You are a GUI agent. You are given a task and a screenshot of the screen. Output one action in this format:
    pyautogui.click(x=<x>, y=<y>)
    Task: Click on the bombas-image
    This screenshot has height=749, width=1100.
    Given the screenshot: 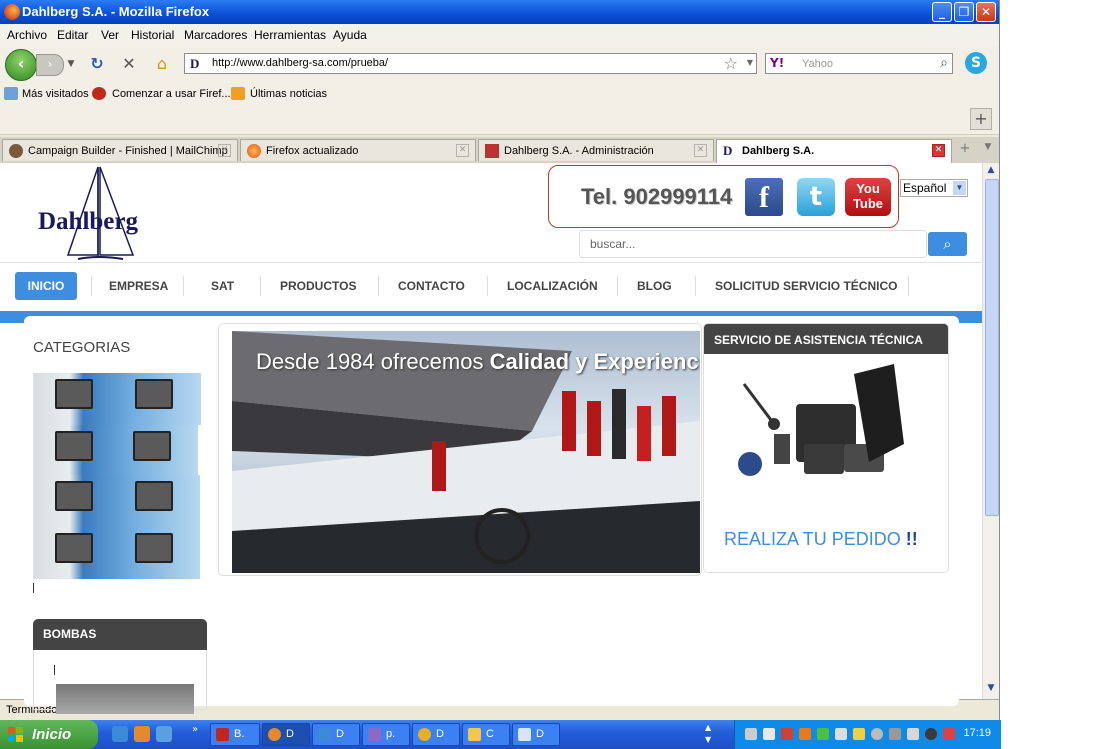 What is the action you would take?
    pyautogui.click(x=125, y=699)
    